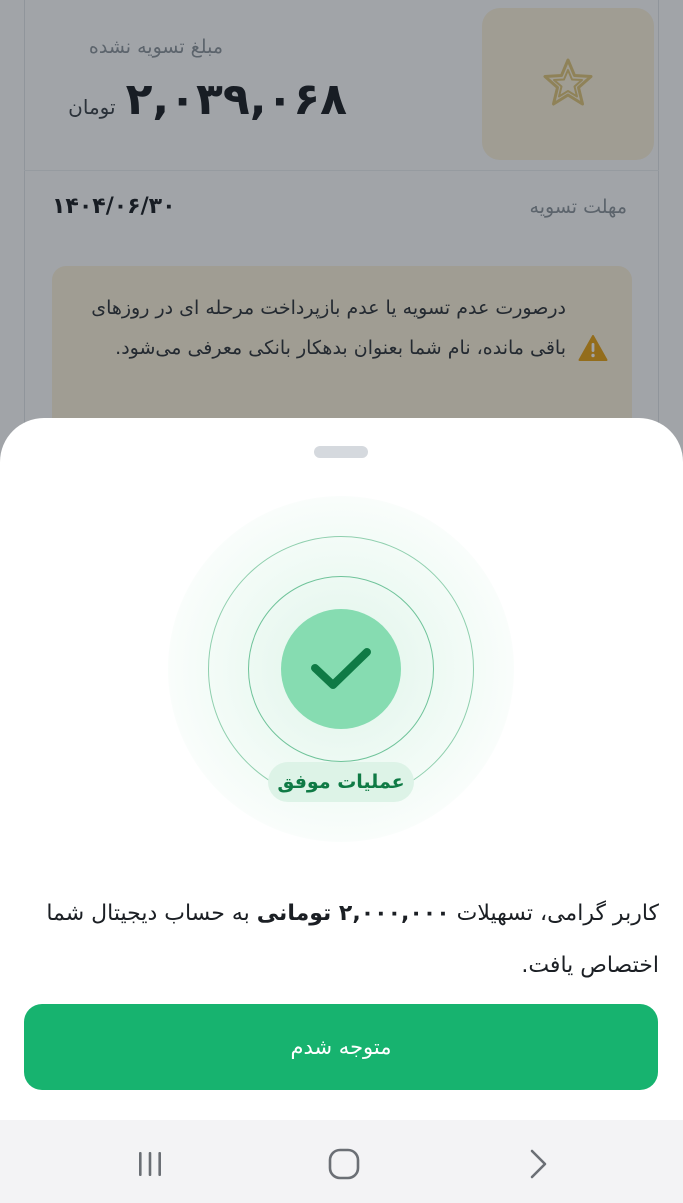 This screenshot has height=1203, width=683. I want to click on recent-apps-button, so click(150, 1164).